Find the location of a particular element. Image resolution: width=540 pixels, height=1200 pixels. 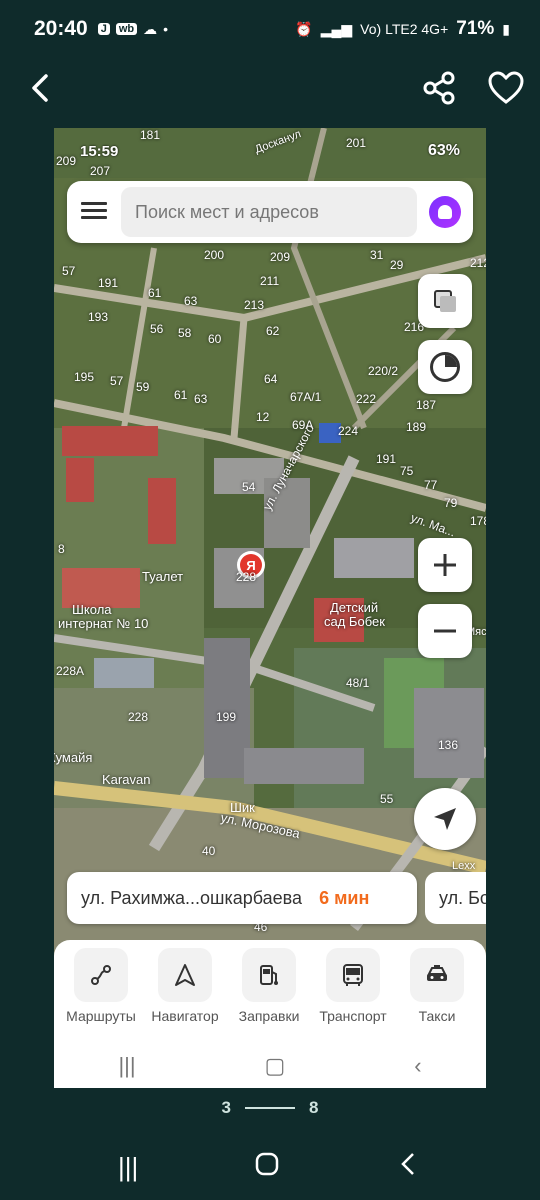

home-button is located at coordinates (267, 1167).